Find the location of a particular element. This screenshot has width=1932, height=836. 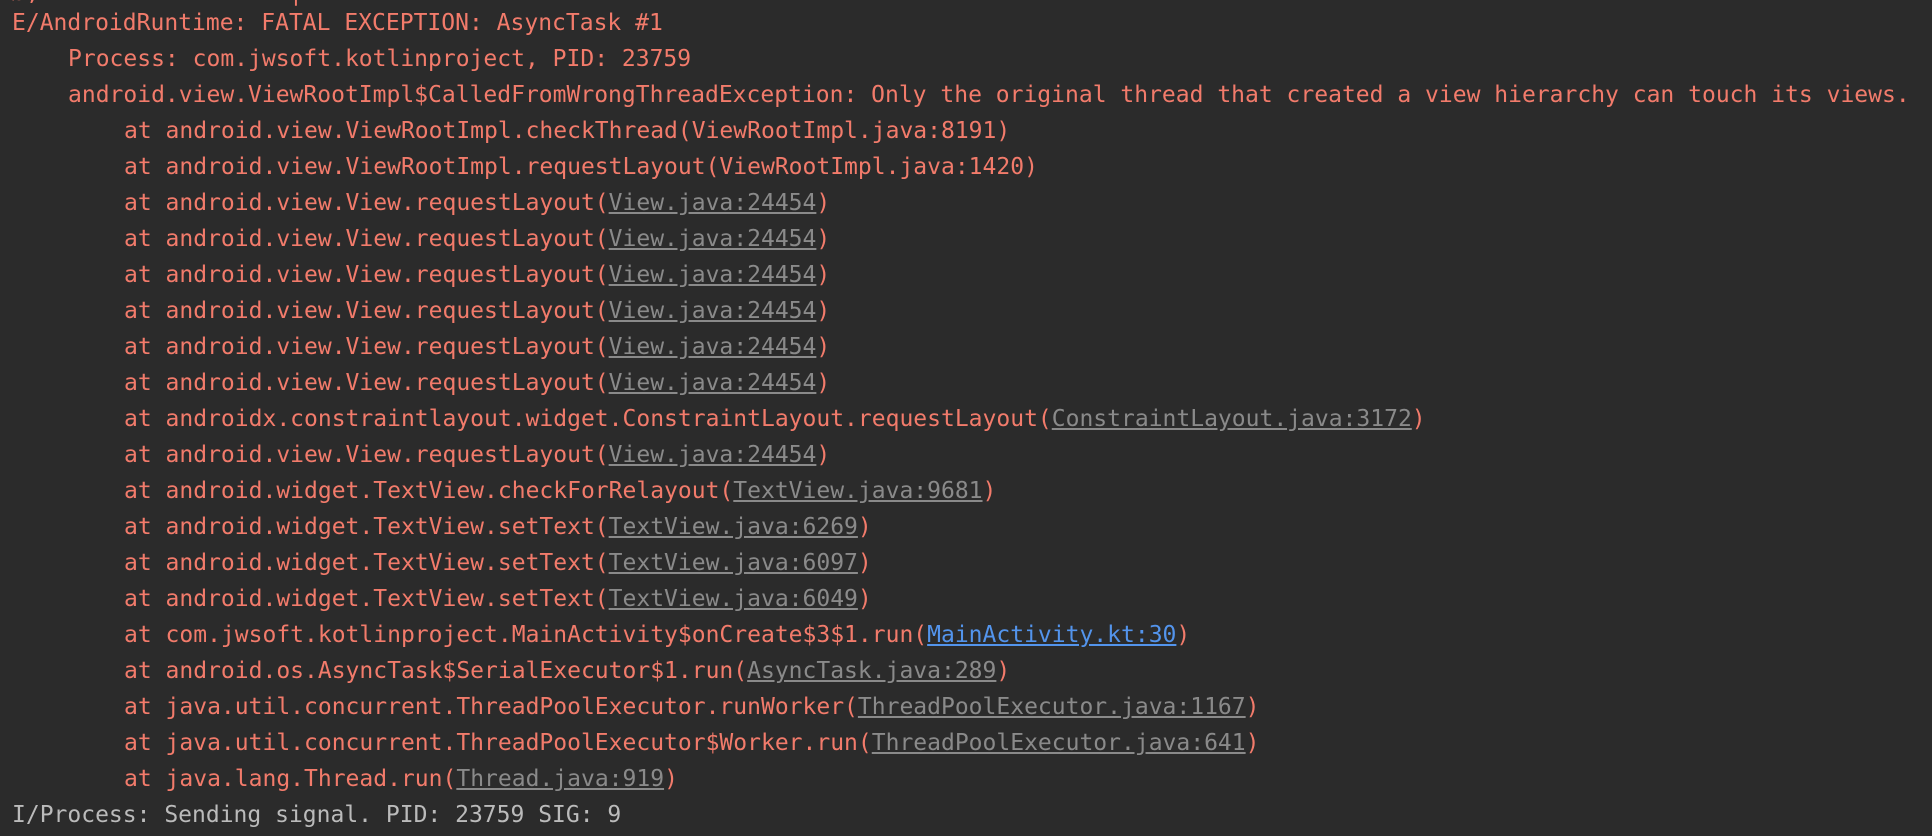

stack-frame: at java.lang.Thread.run(Thread.java:919) is located at coordinates (966, 782).